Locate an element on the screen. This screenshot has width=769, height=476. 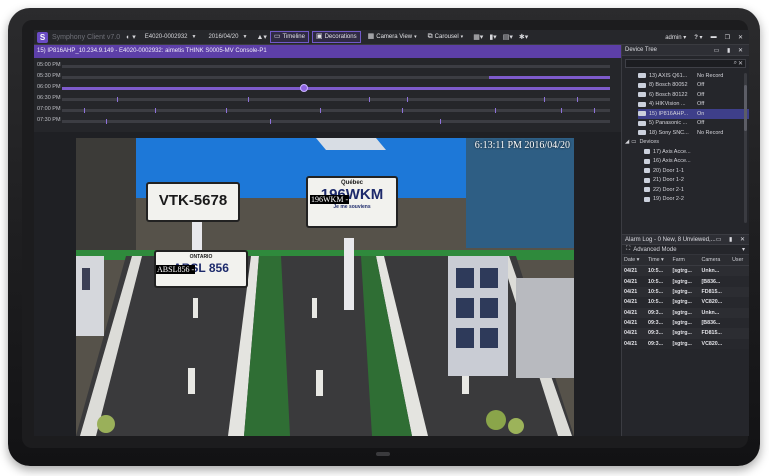
date-select: 2016/04/20 ▼ is located at coordinates (227, 37).